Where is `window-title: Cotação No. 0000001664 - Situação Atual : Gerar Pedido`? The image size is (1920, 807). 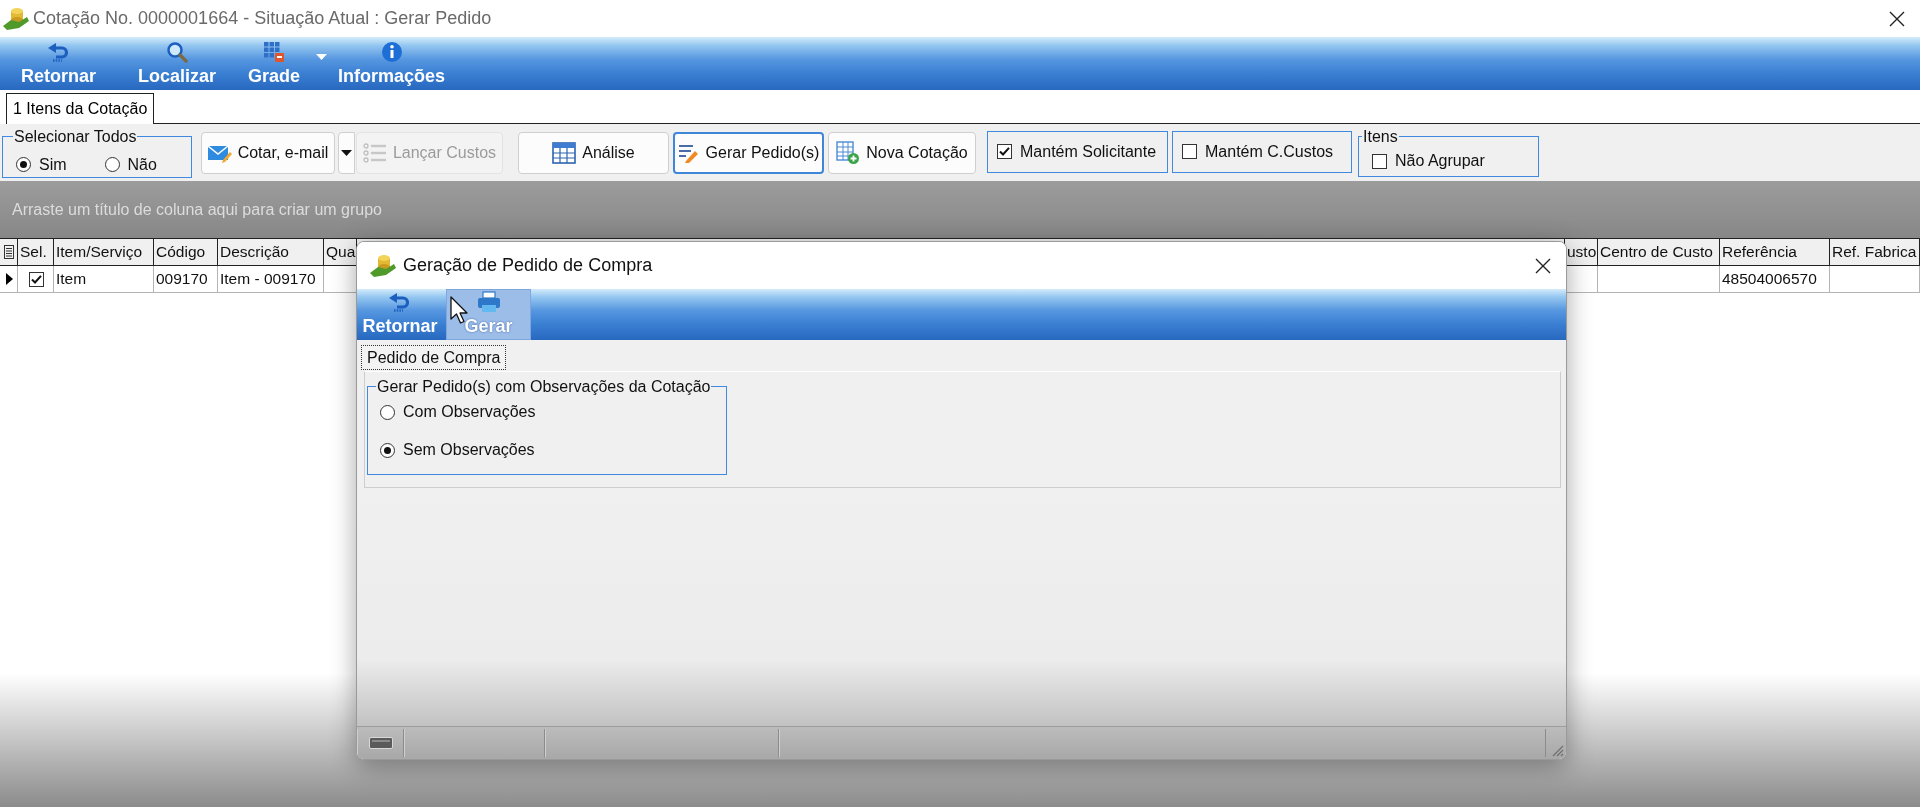 window-title: Cotação No. 0000001664 - Situação Atual : Gerar Pedido is located at coordinates (262, 18).